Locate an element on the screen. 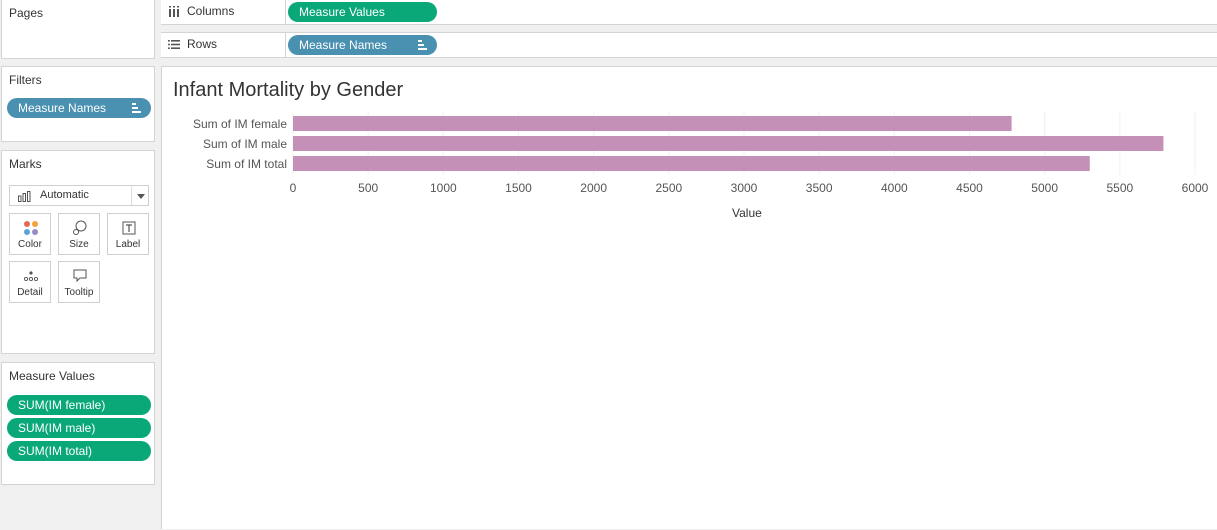 This screenshot has width=1217, height=530. filters-card: Filters Measure Names is located at coordinates (78, 104).